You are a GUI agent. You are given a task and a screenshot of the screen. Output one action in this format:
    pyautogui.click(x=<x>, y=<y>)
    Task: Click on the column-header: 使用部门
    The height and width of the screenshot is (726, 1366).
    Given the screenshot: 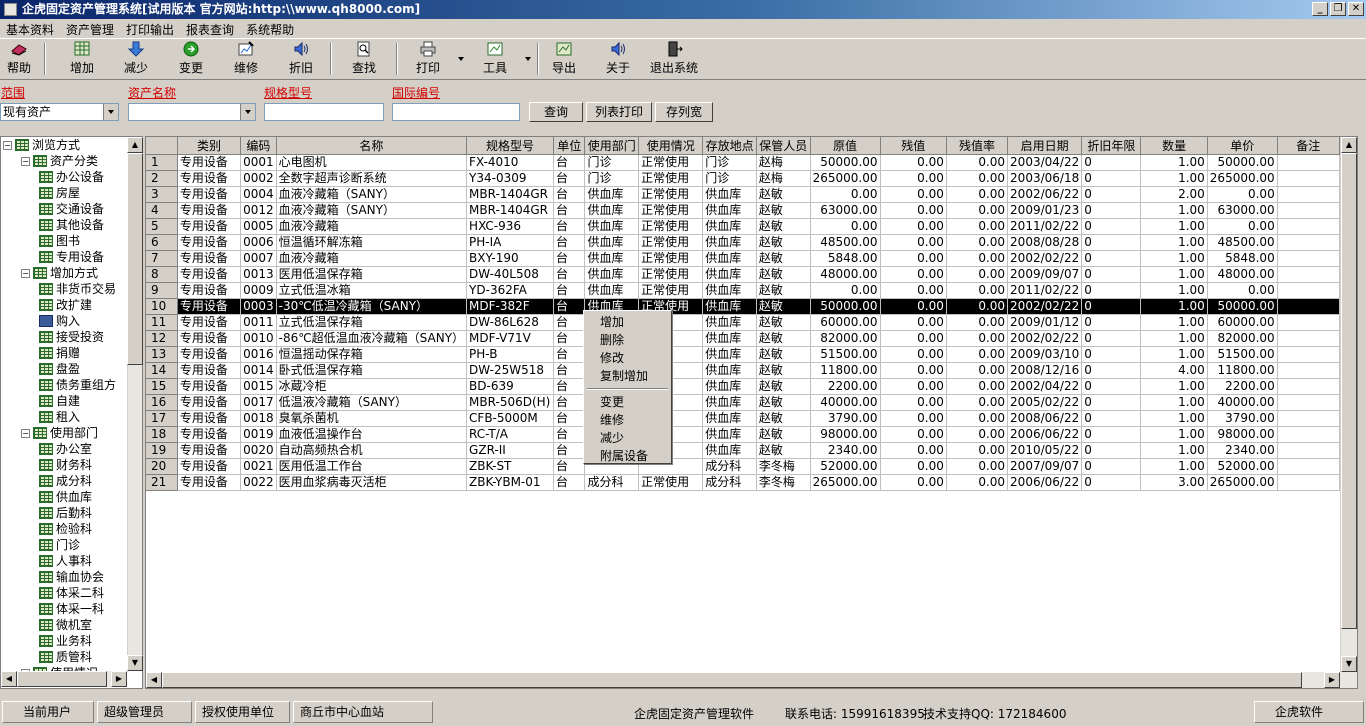 What is the action you would take?
    pyautogui.click(x=612, y=146)
    